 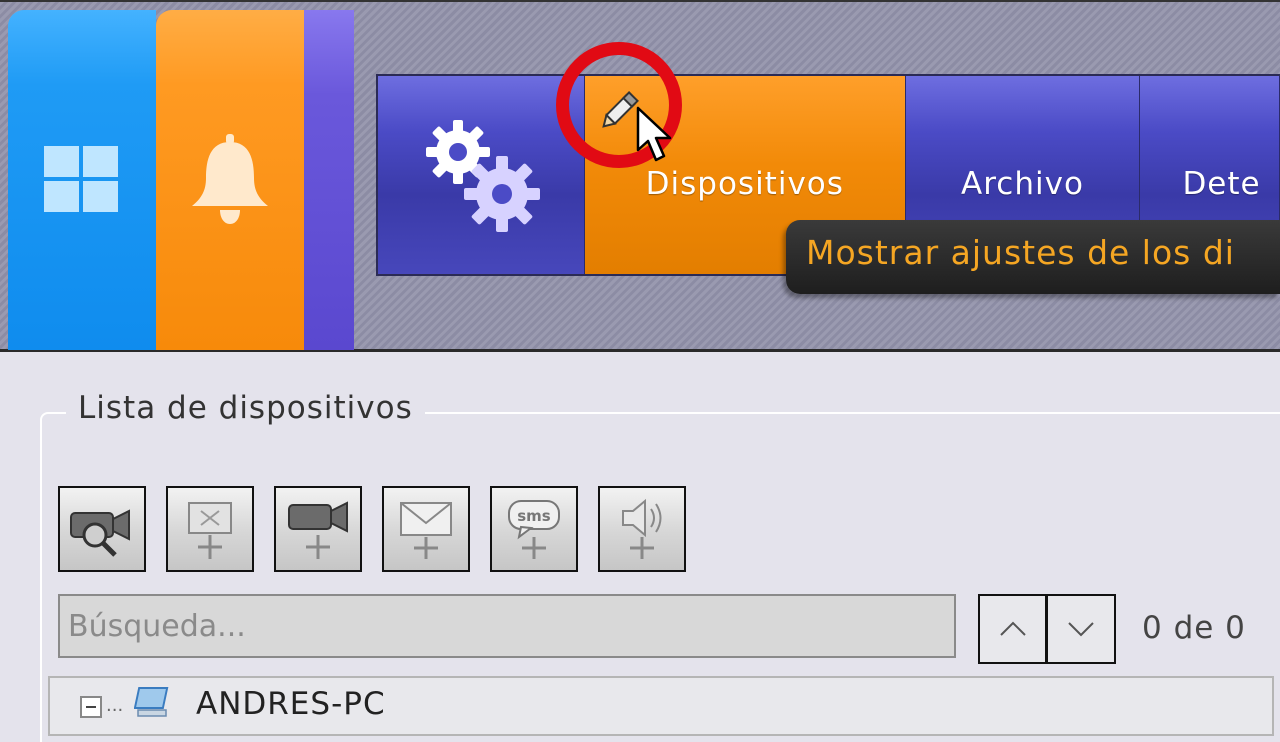 What do you see at coordinates (115, 710) in the screenshot?
I see `tree-connector: ···` at bounding box center [115, 710].